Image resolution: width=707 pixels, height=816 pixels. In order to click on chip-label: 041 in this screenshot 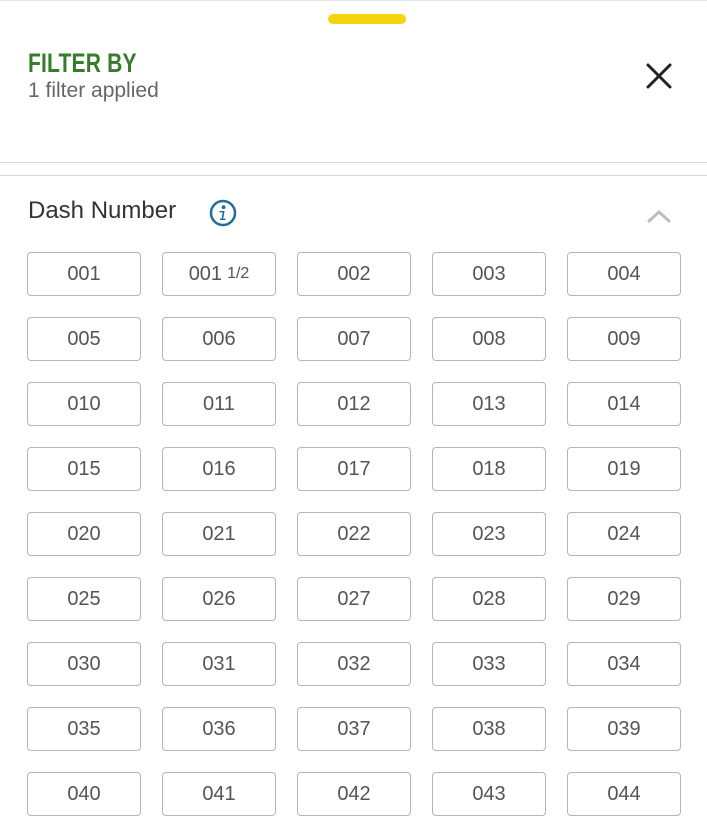, I will do `click(219, 793)`.